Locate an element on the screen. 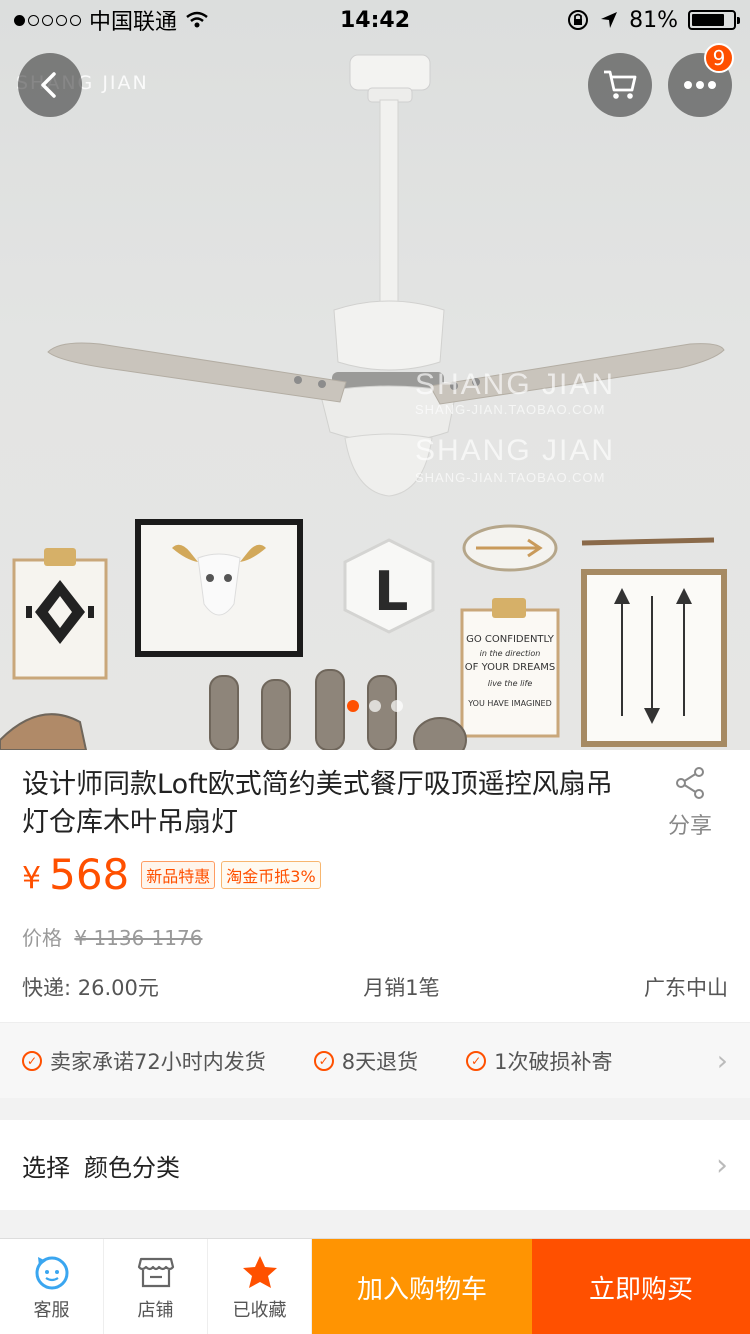 The height and width of the screenshot is (1334, 750). service-guarantees-row: ✓ 卖家承诺72小时内发货 ✓ 8天退货 ✓ 1次破损补寄 › is located at coordinates (375, 1060).